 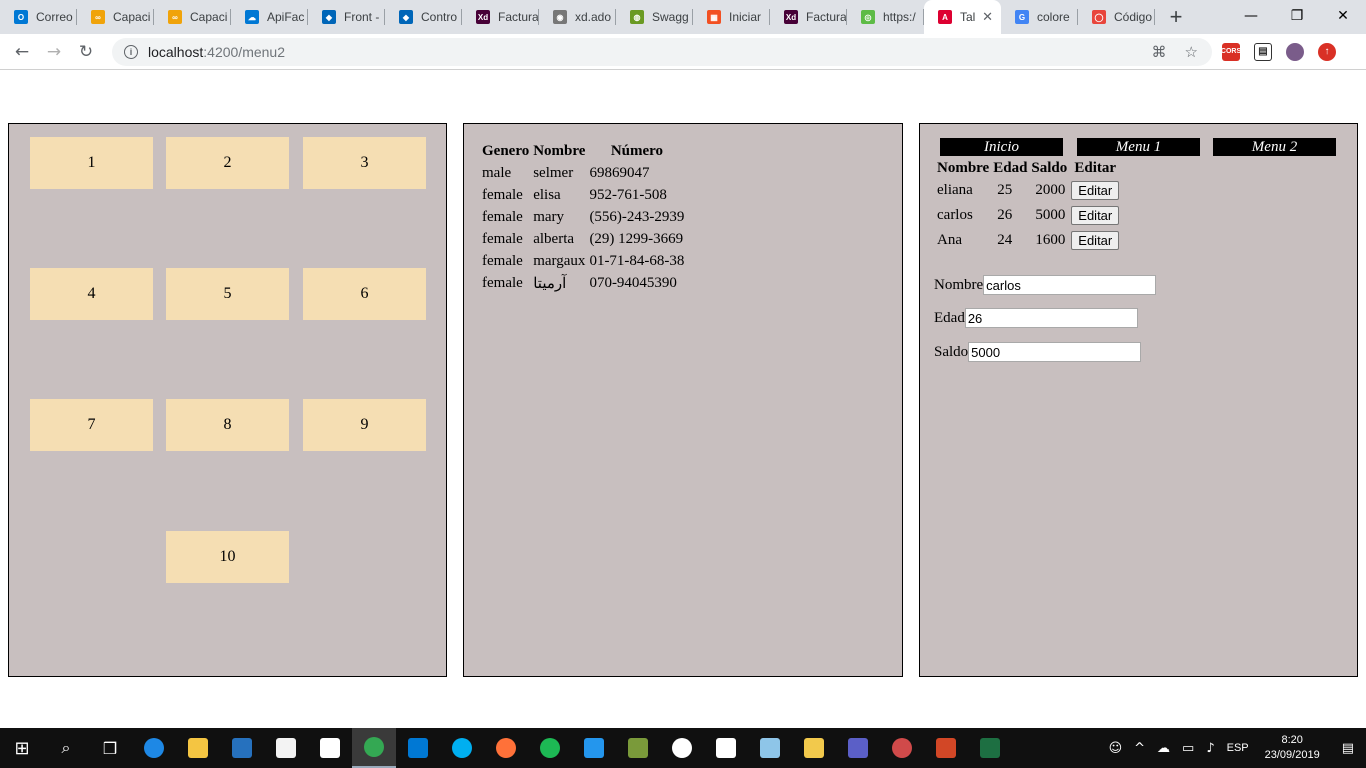 I want to click on print-extension-icon: ▤, so click(x=1263, y=51).